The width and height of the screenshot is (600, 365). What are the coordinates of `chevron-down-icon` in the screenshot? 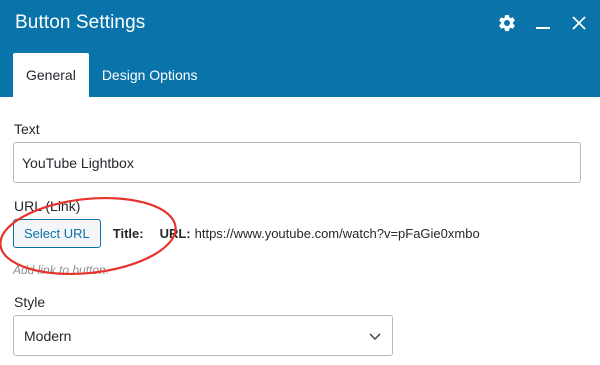 It's located at (375, 336).